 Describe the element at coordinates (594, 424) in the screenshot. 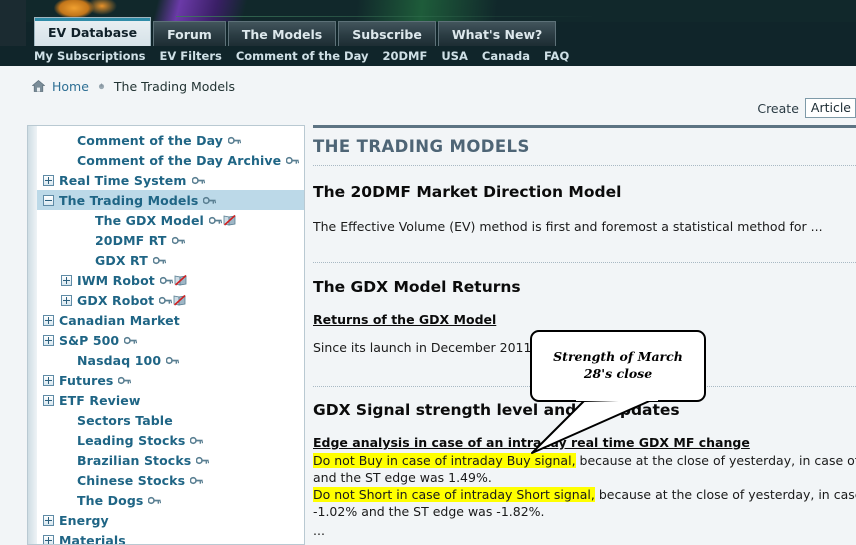

I see `callout-tail-icon` at that location.